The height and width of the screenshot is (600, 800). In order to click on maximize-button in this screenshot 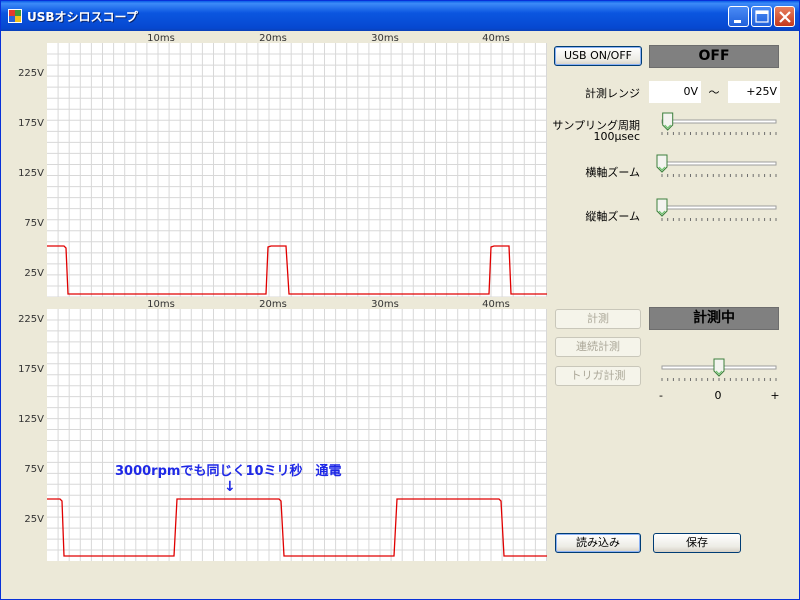, I will do `click(761, 16)`.